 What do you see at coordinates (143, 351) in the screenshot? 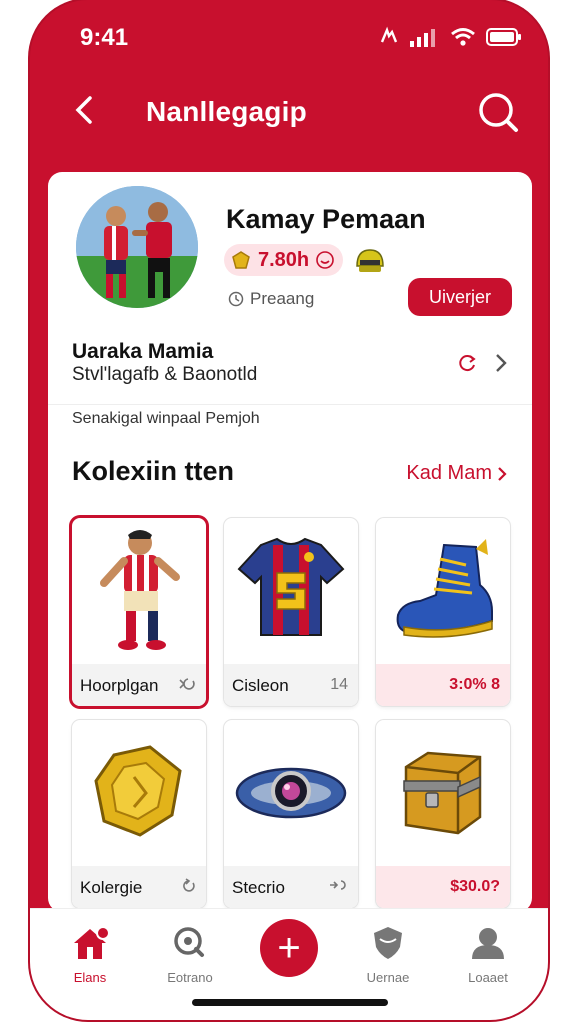
I see `team-name: Uaraka Mamia` at bounding box center [143, 351].